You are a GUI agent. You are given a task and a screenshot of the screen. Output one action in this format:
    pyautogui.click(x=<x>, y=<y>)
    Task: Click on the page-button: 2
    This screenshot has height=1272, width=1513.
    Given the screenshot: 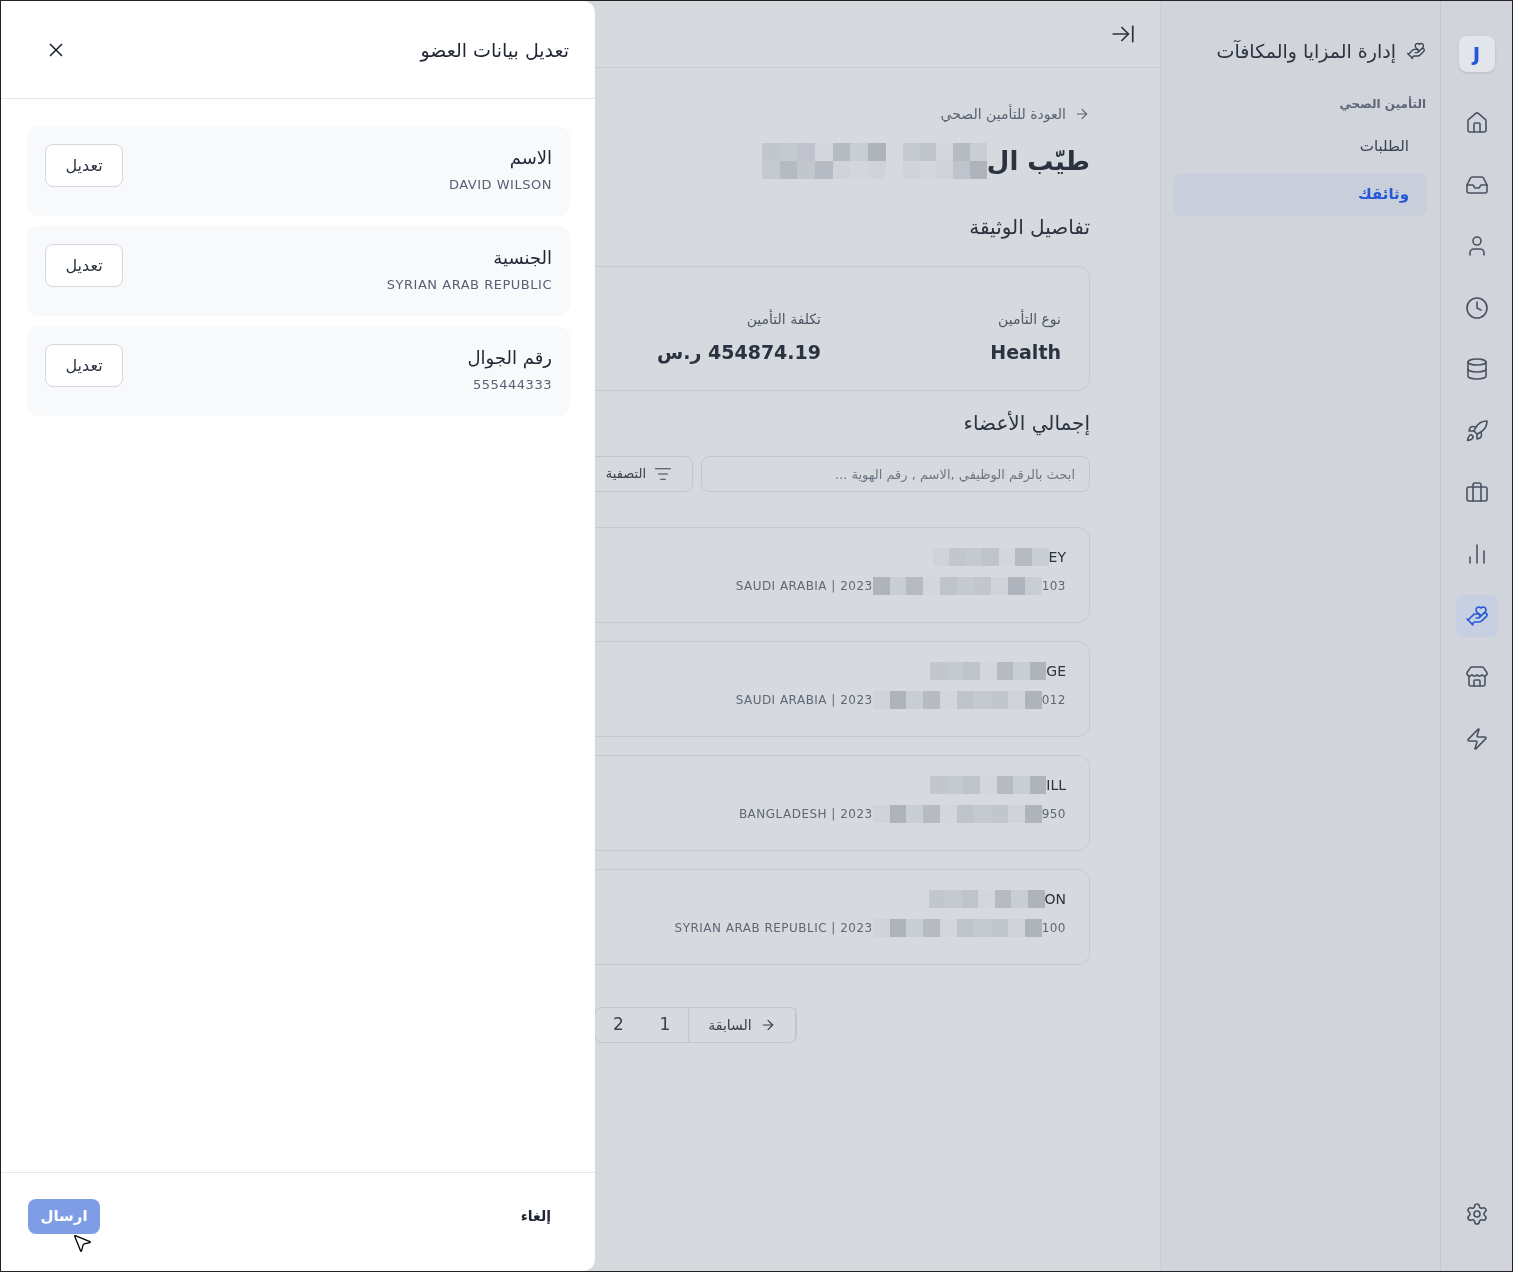 What is the action you would take?
    pyautogui.click(x=618, y=1025)
    